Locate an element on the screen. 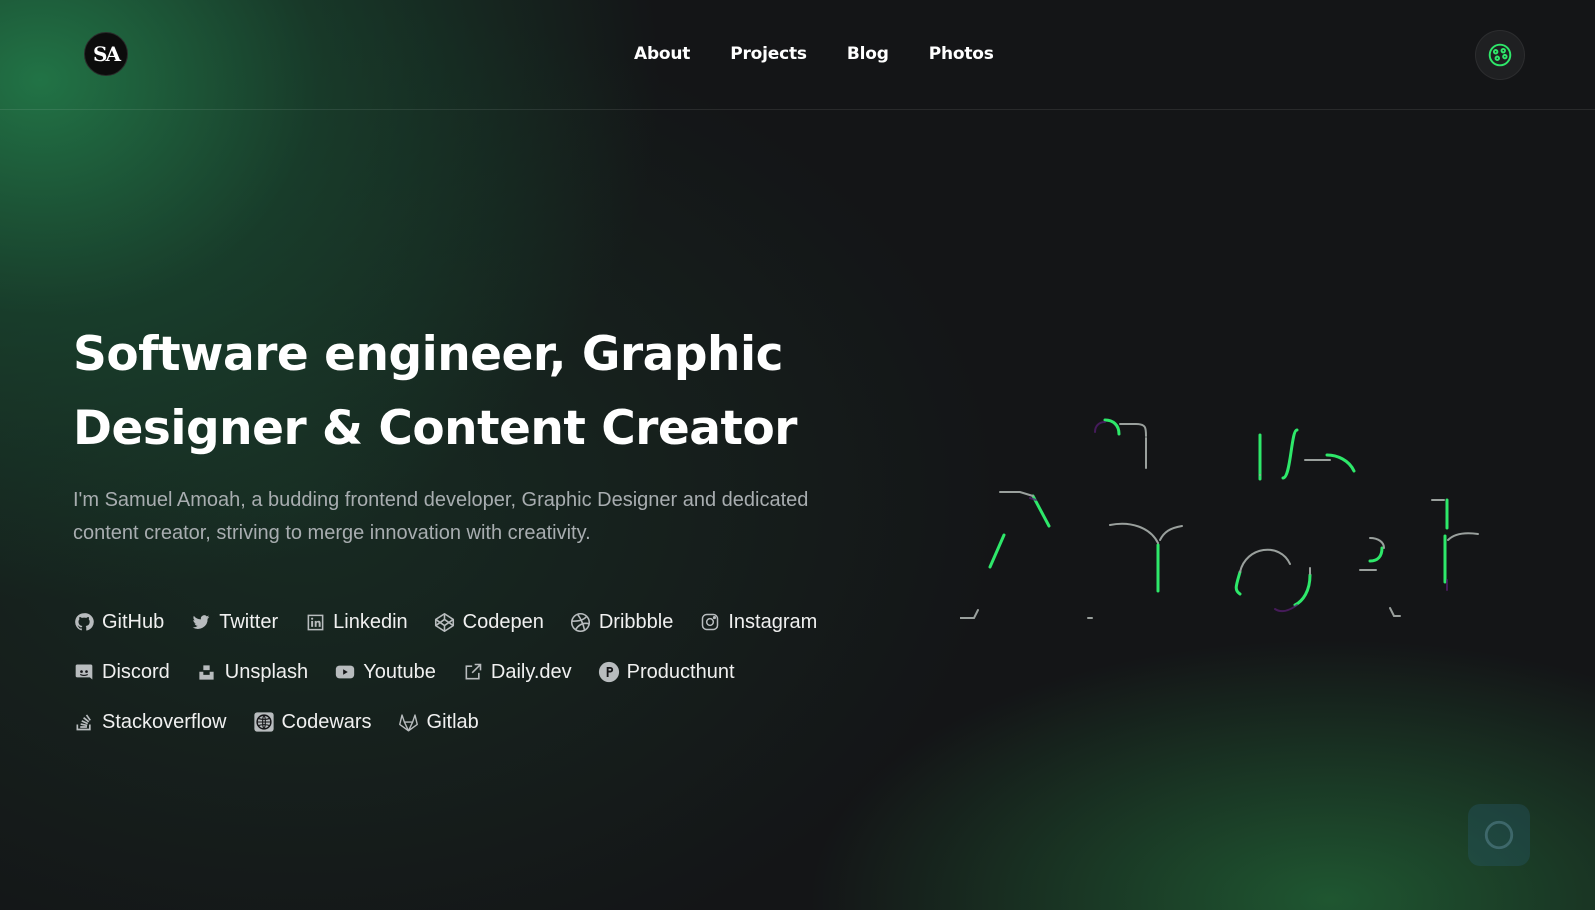 This screenshot has width=1595, height=910. unsplash-label: Unsplash is located at coordinates (266, 671).